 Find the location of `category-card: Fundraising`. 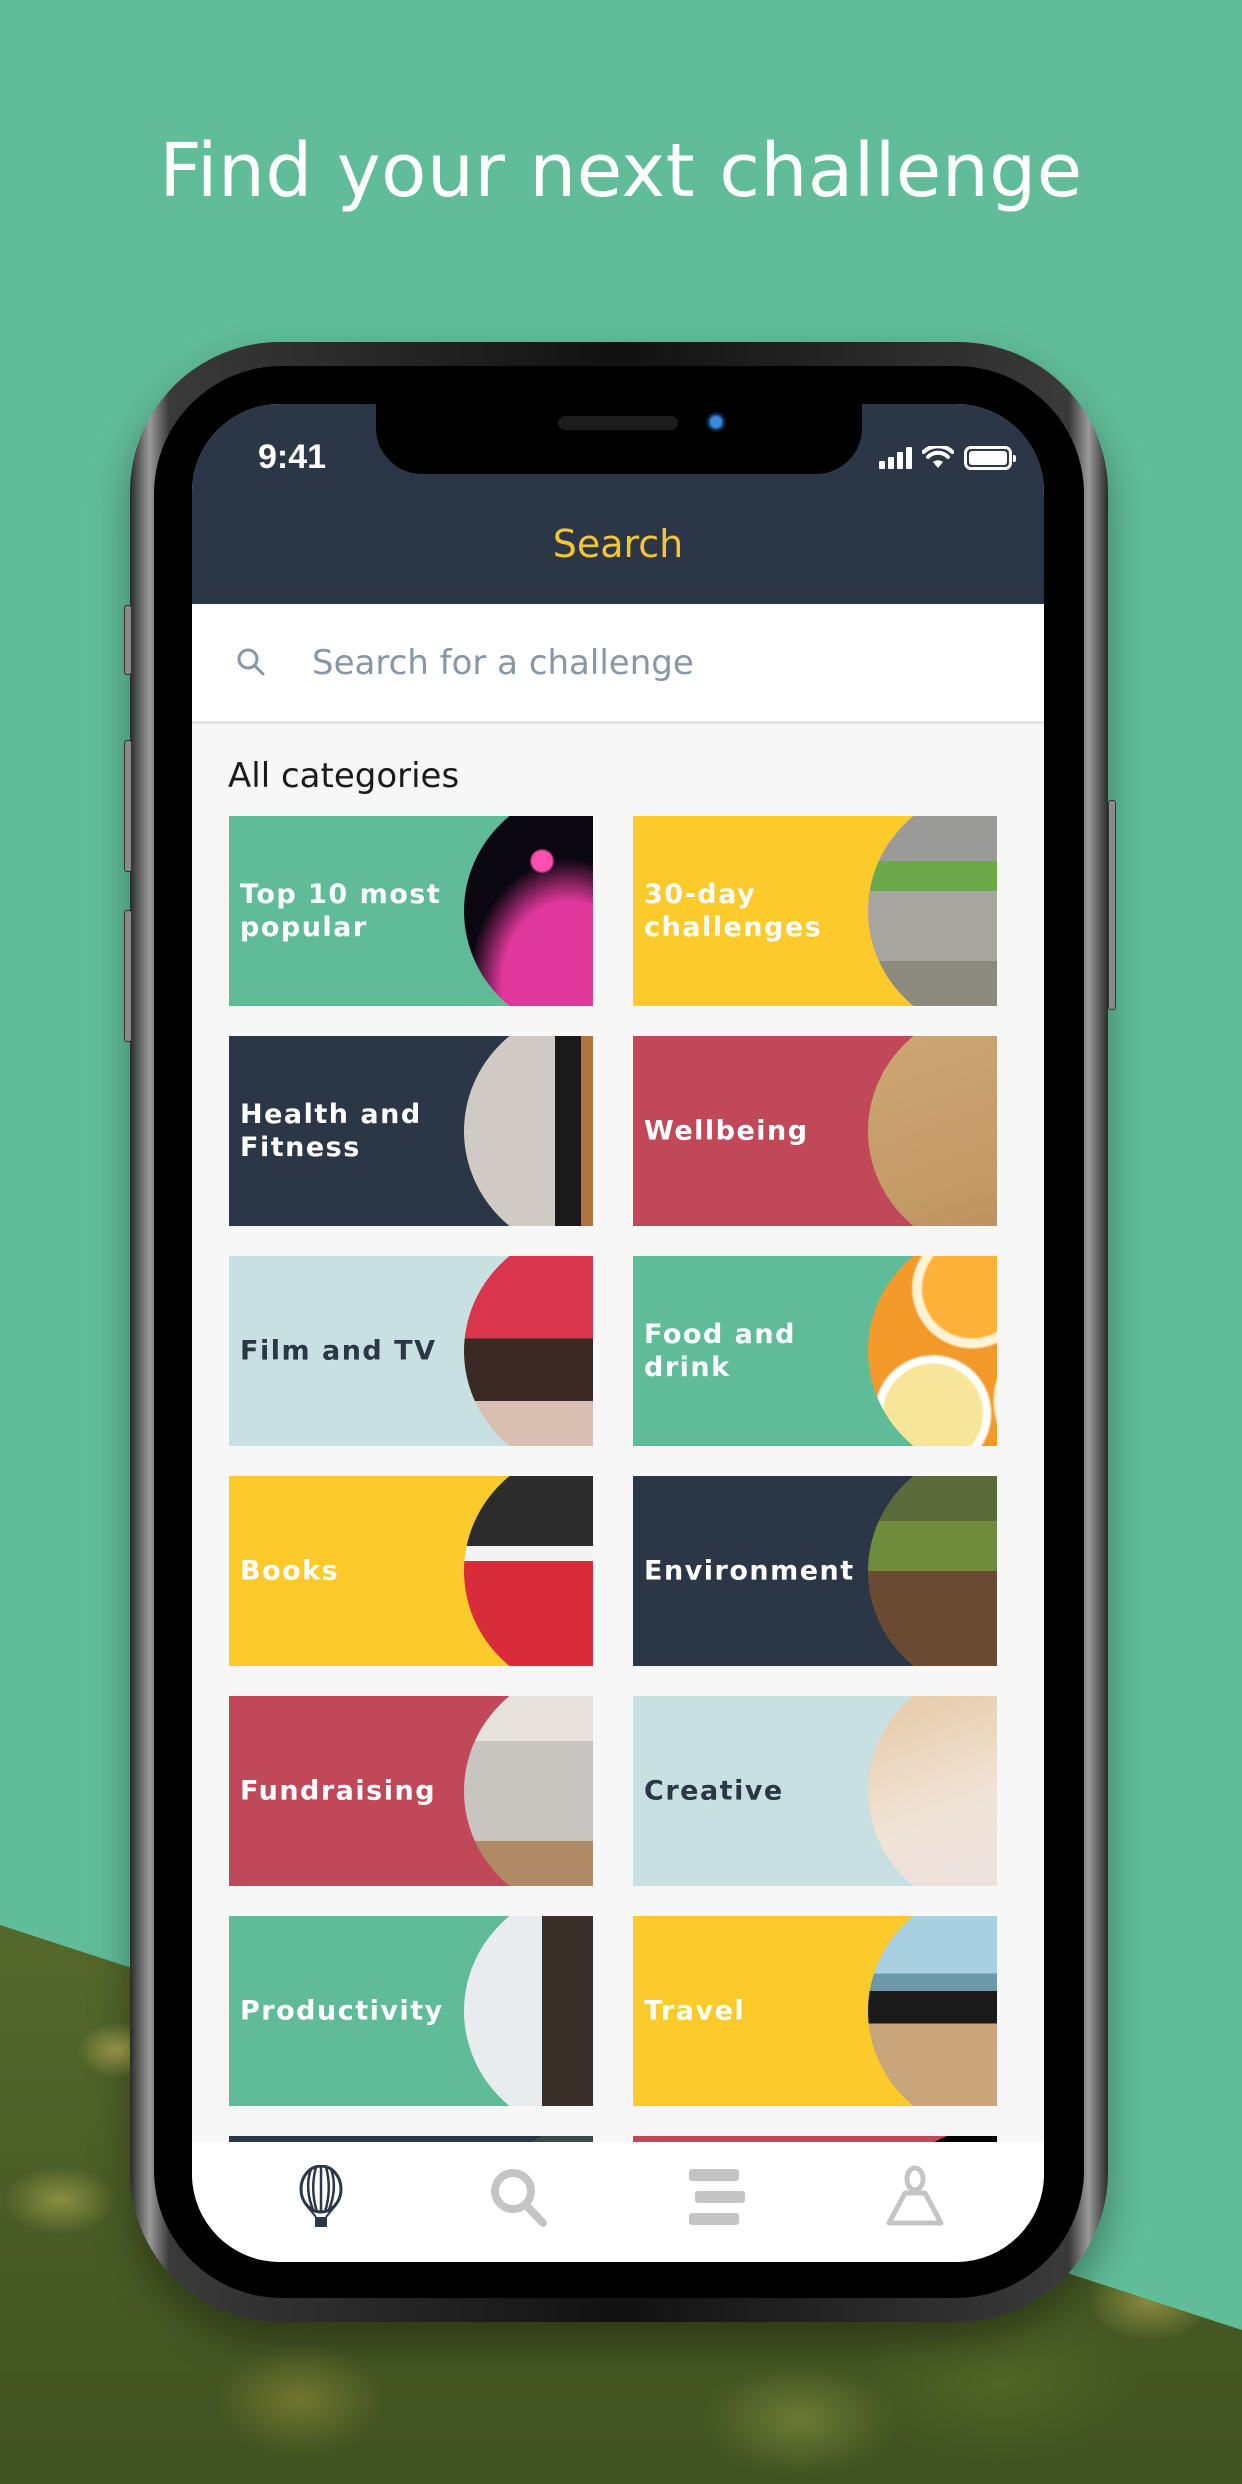

category-card: Fundraising is located at coordinates (411, 1791).